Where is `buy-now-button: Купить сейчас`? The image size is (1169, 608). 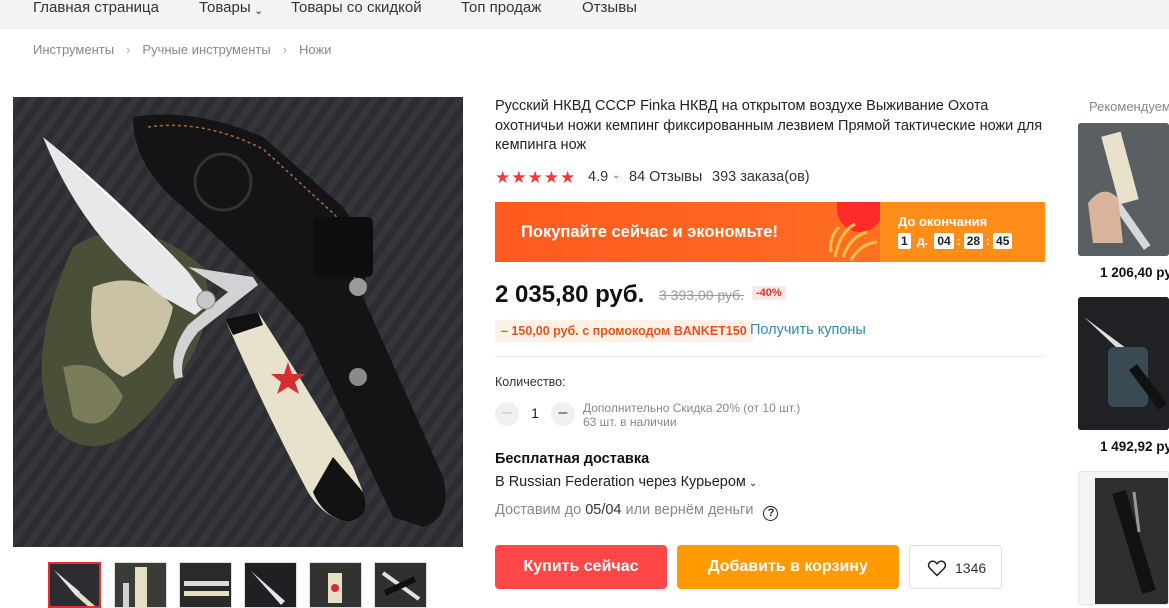 buy-now-button: Купить сейчас is located at coordinates (581, 567).